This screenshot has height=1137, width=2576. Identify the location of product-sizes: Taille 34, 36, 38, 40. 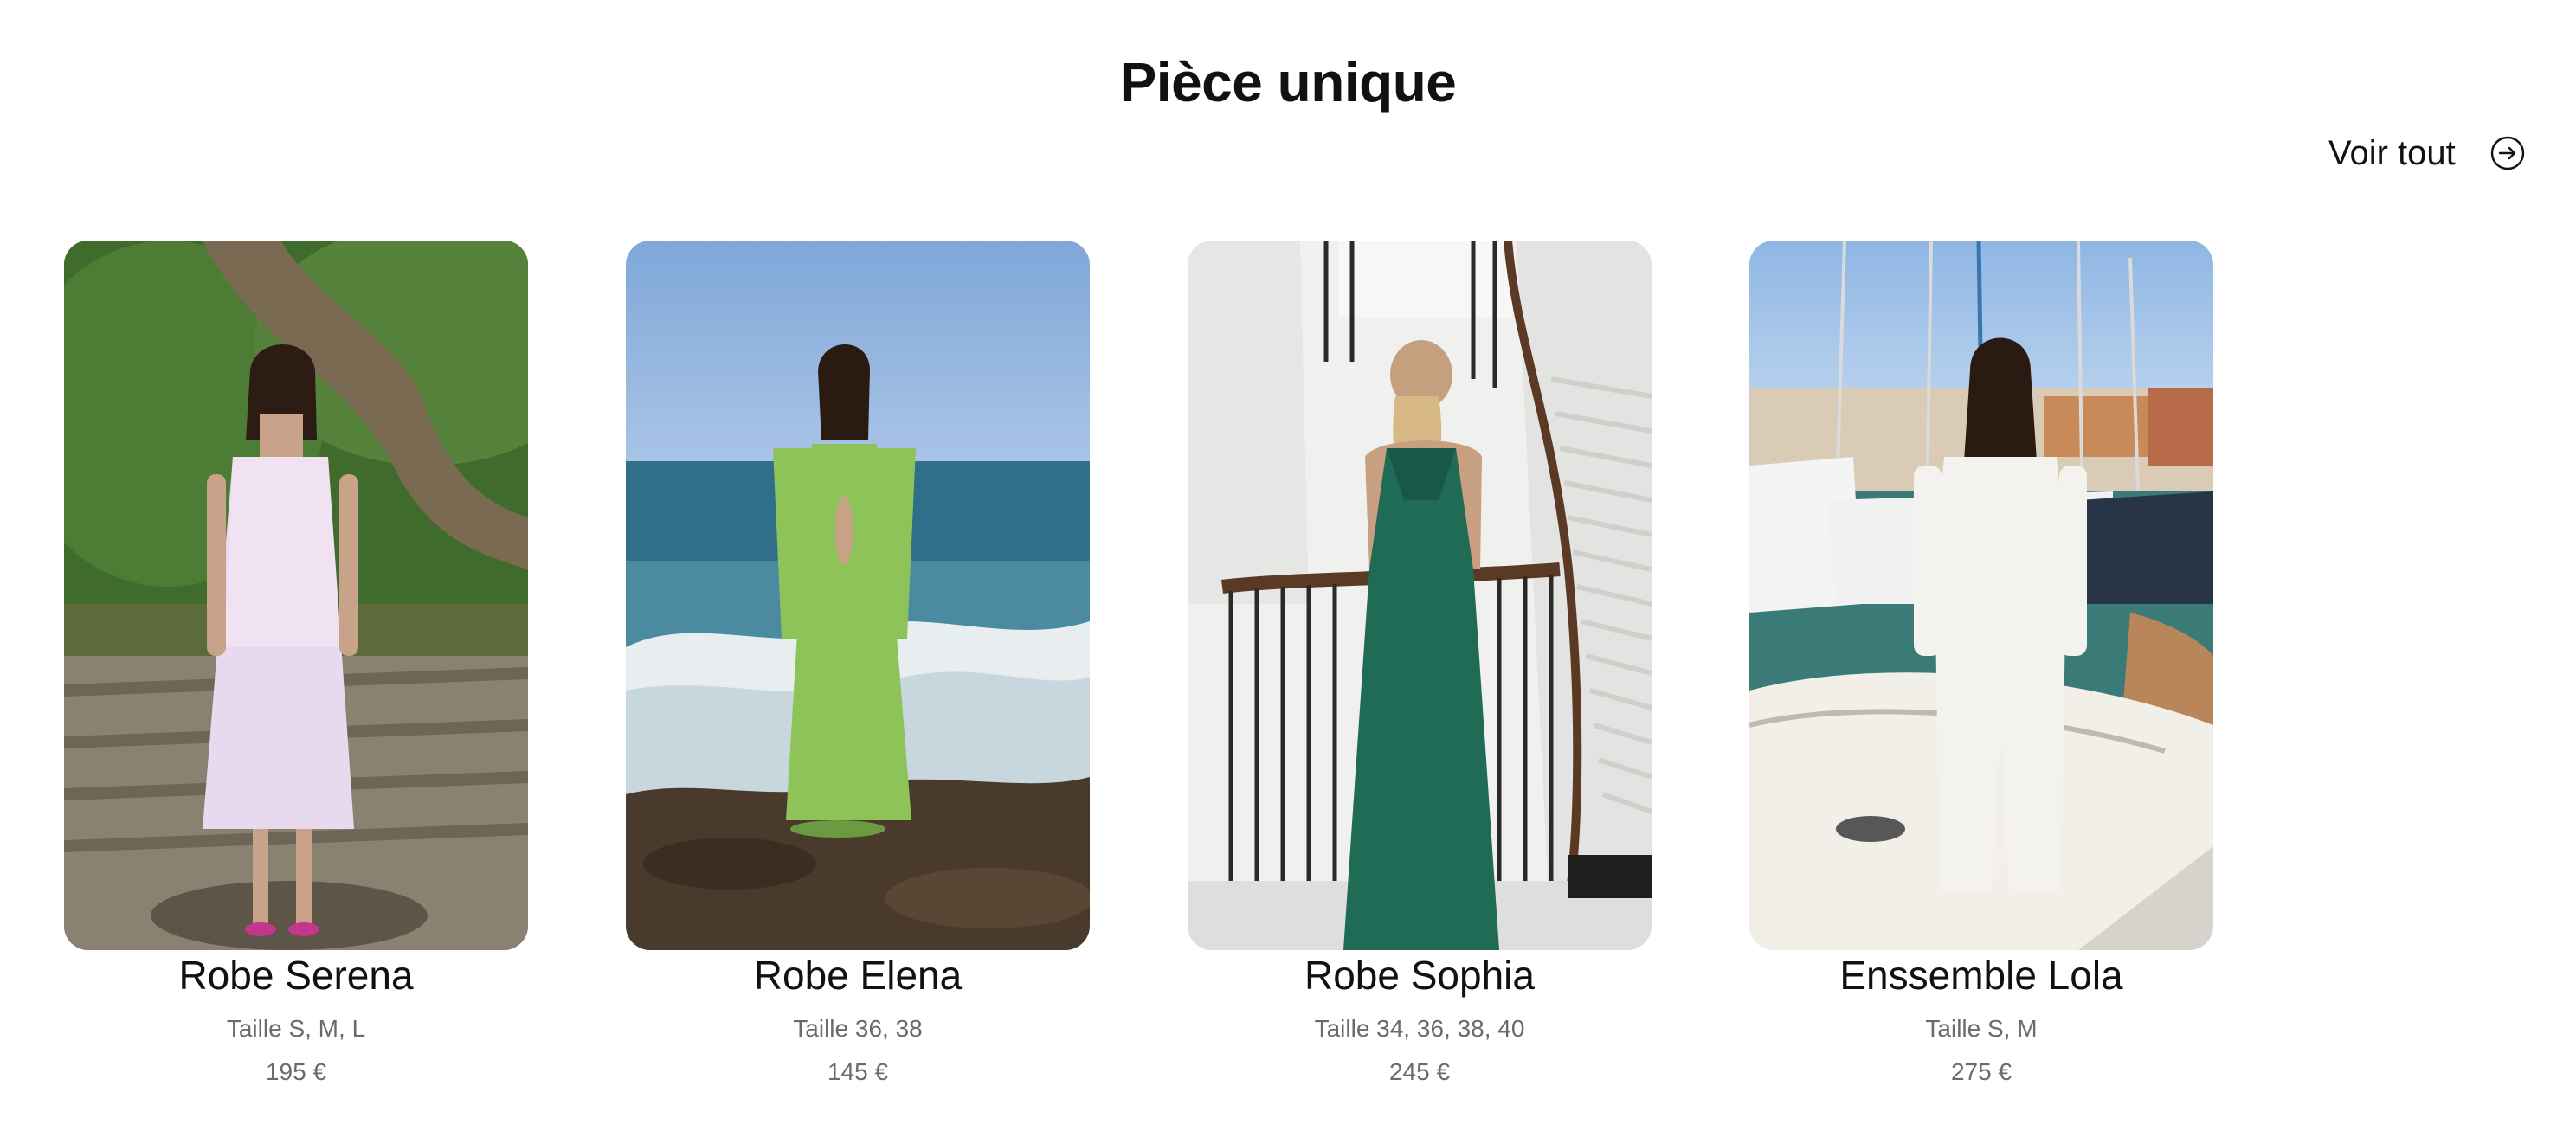
(1419, 1028).